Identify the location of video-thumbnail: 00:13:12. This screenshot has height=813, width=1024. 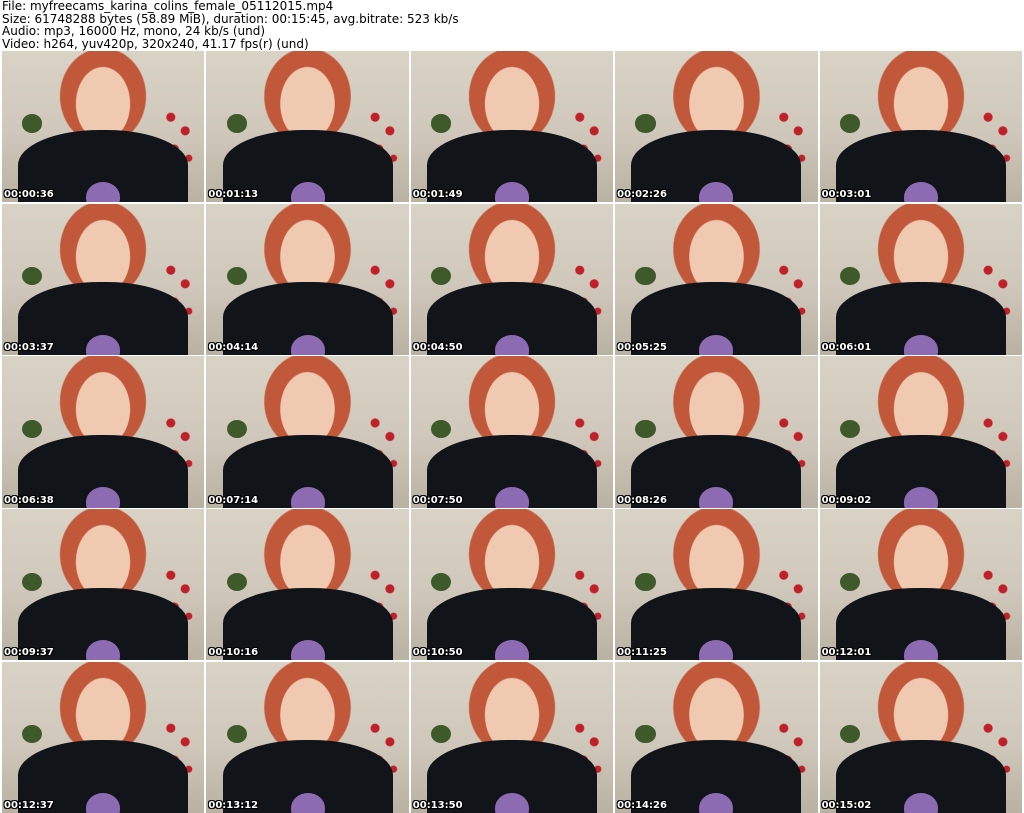
(307, 737).